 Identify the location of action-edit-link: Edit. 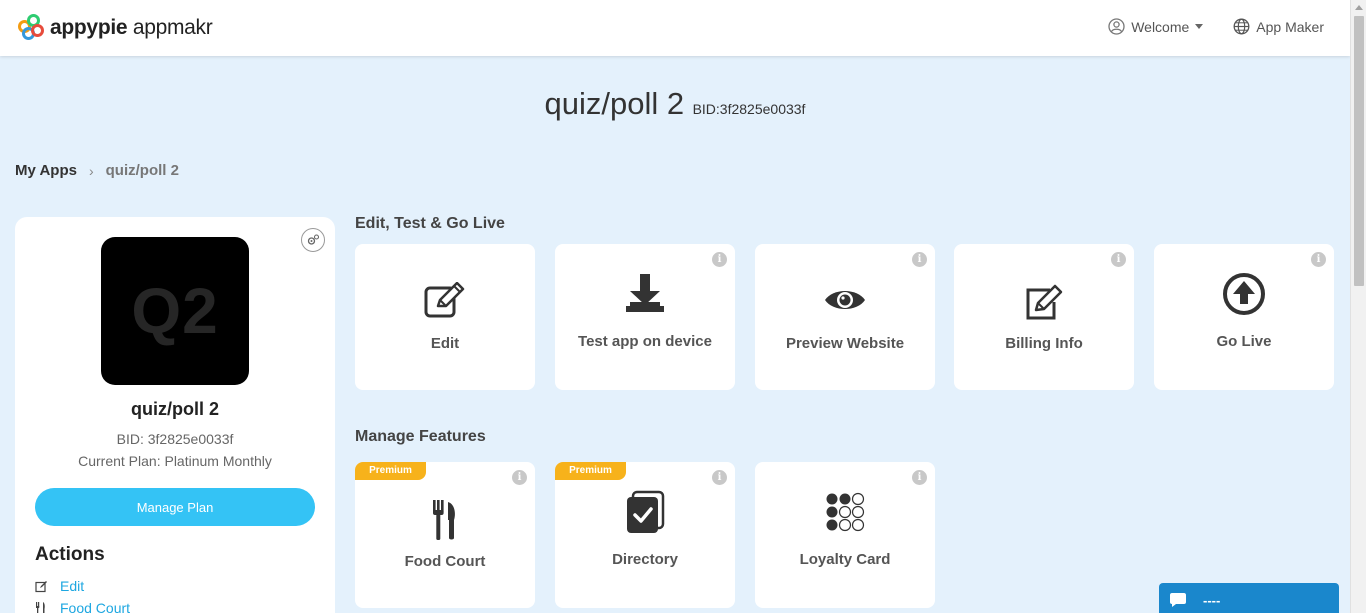
(59, 586).